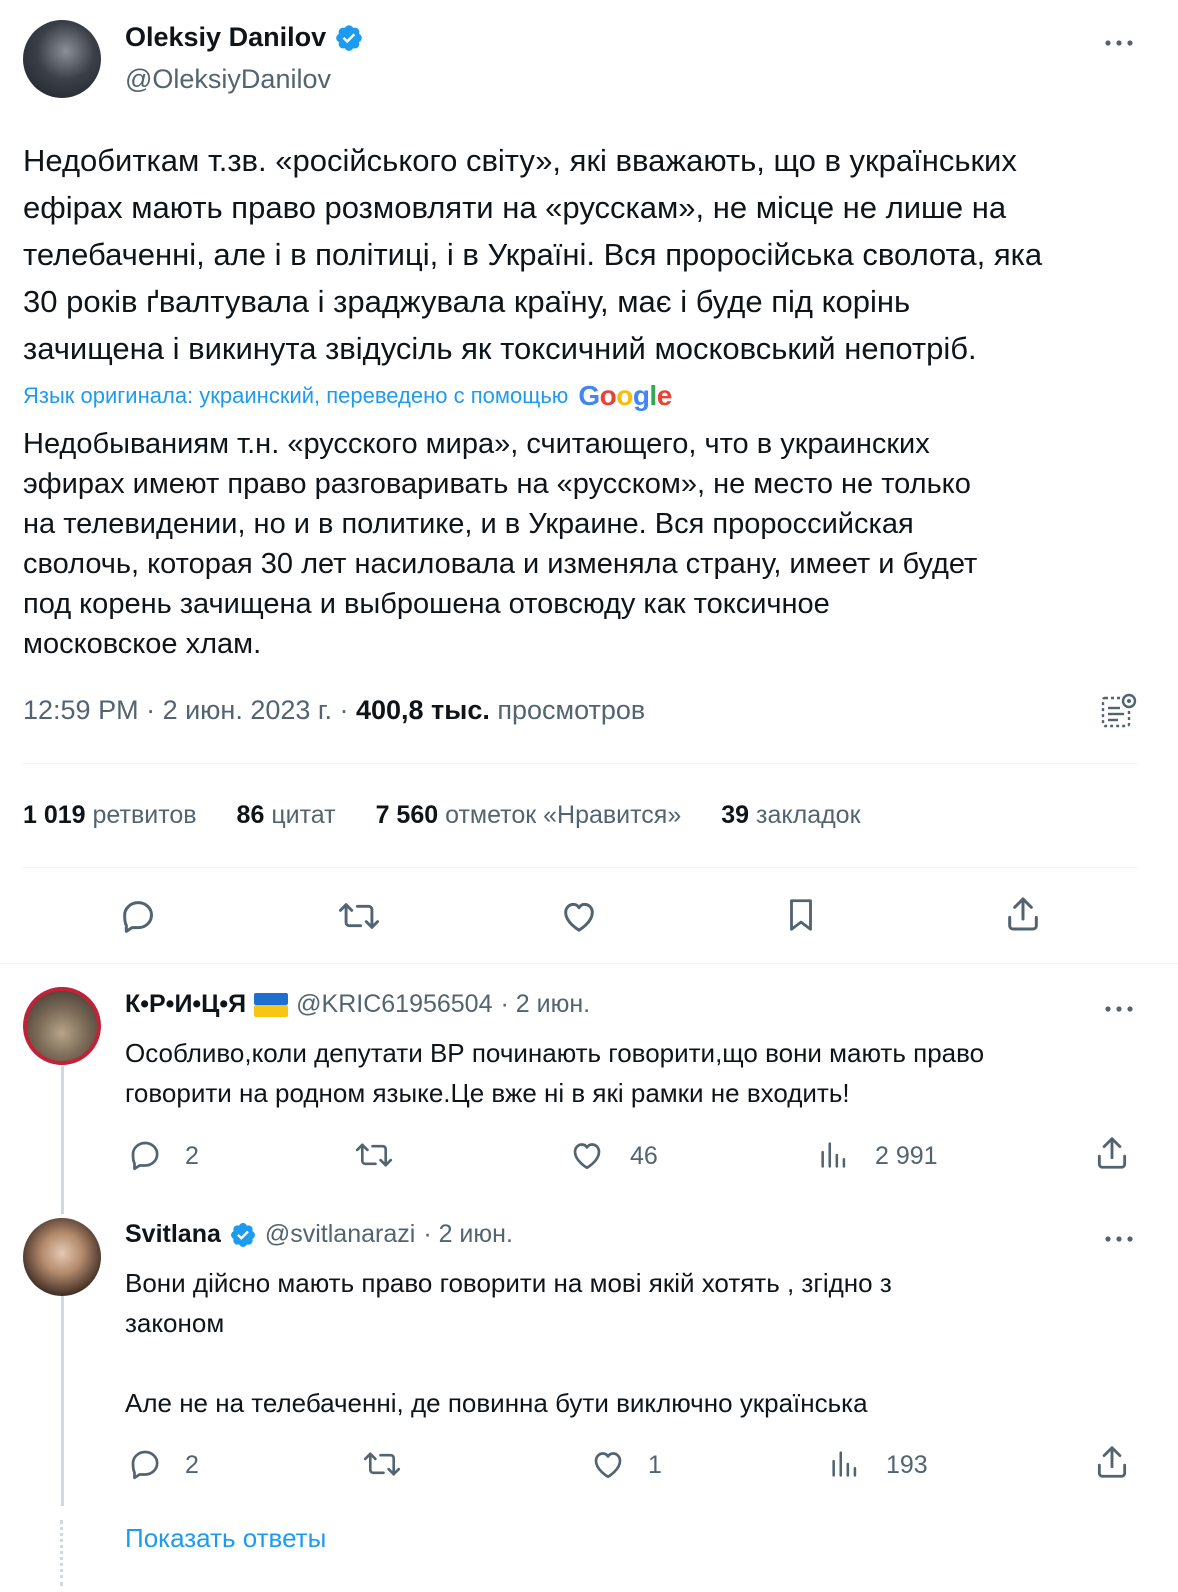 The width and height of the screenshot is (1178, 1592). Describe the element at coordinates (142, 644) in the screenshot. I see `translated-text-line: московское хлам.` at that location.